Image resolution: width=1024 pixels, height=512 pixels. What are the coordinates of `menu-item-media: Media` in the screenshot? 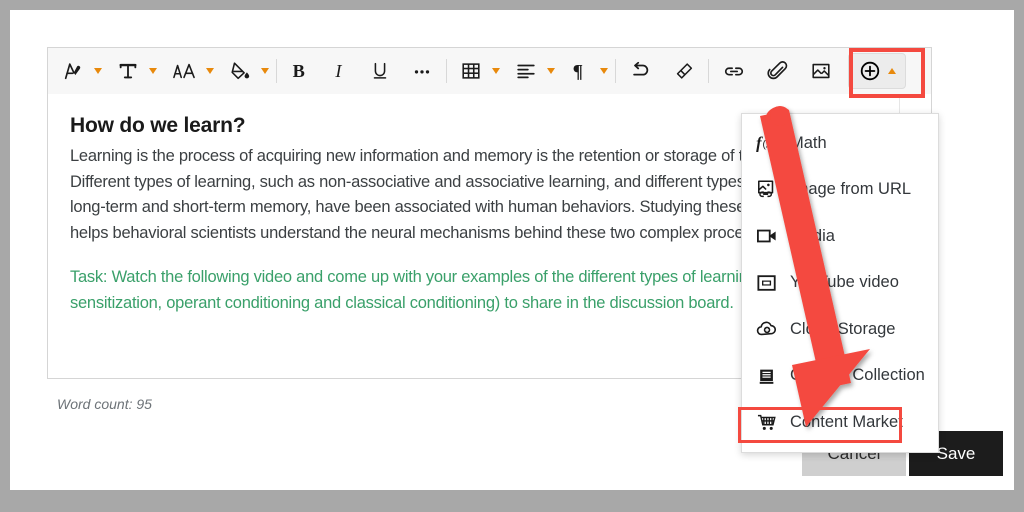 It's located at (840, 236).